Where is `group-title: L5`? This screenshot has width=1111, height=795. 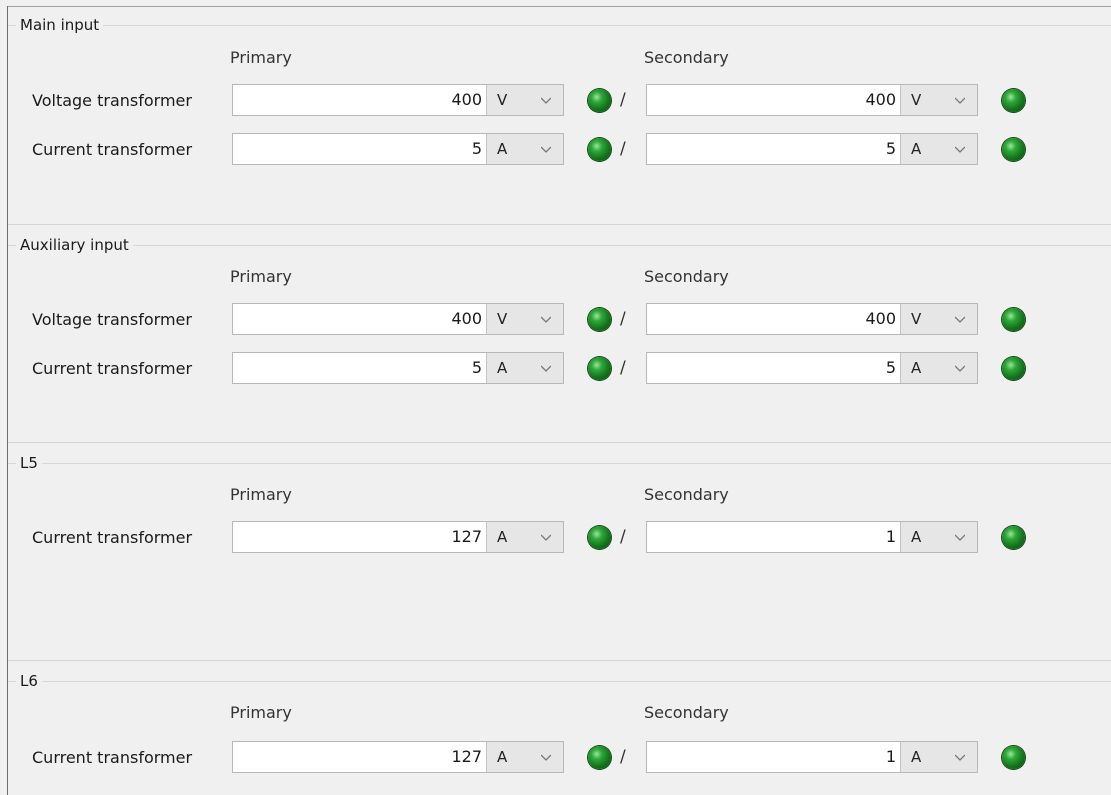
group-title: L5 is located at coordinates (29, 463).